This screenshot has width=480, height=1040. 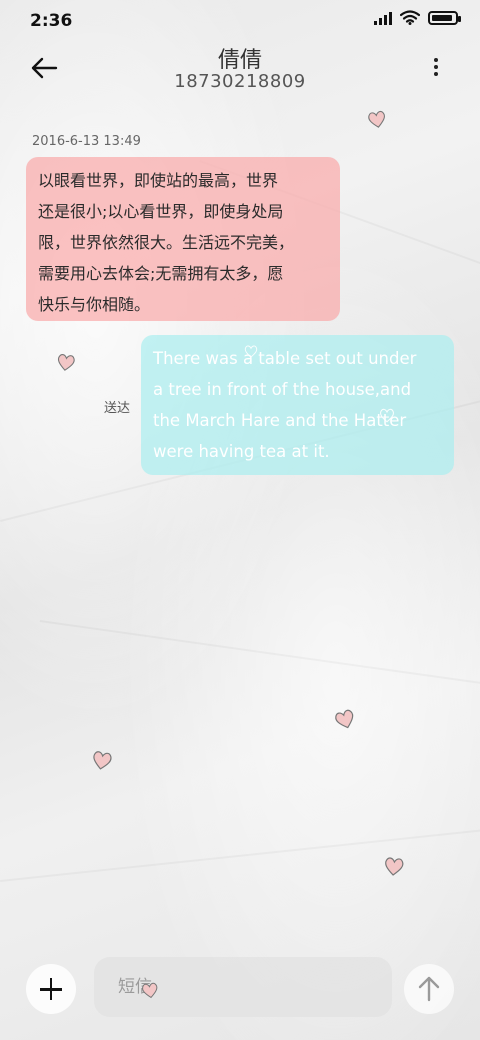 I want to click on more-options-button, so click(x=436, y=70).